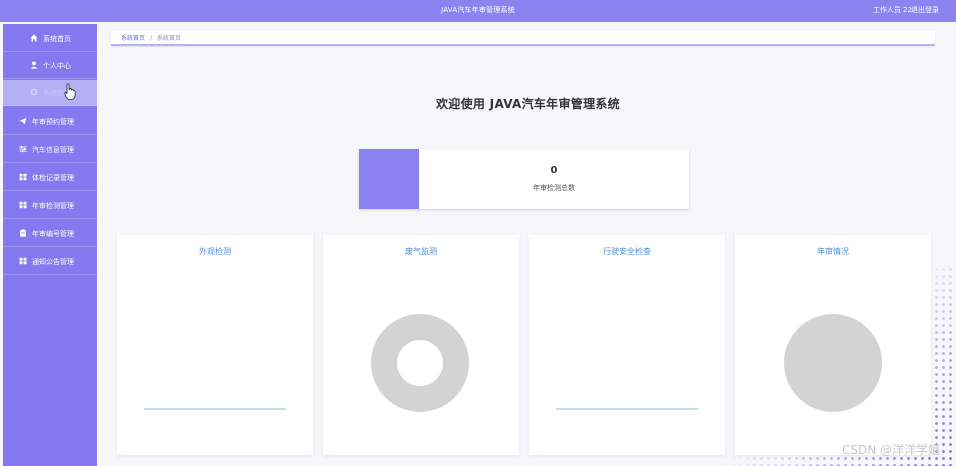  Describe the element at coordinates (215, 409) in the screenshot. I see `appearance-chart` at that location.